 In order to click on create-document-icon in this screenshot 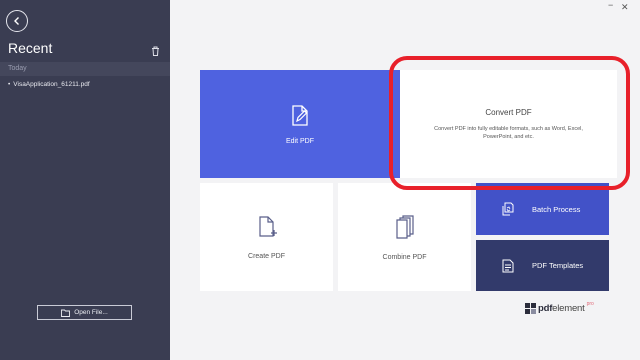, I will do `click(267, 226)`.